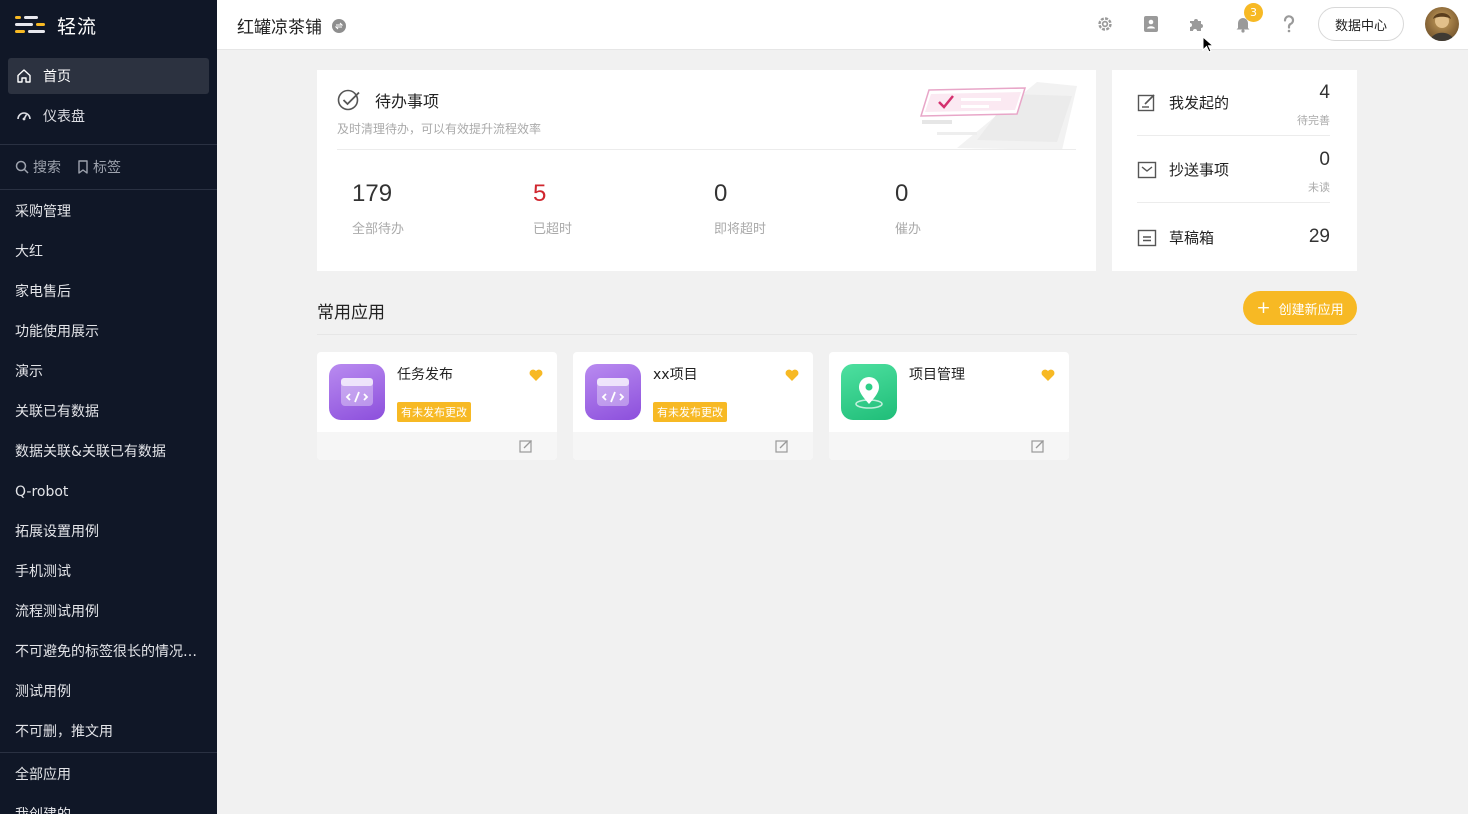 The image size is (1468, 814). Describe the element at coordinates (108, 332) in the screenshot. I see `sidebar-app-item: 功能使用展示` at that location.